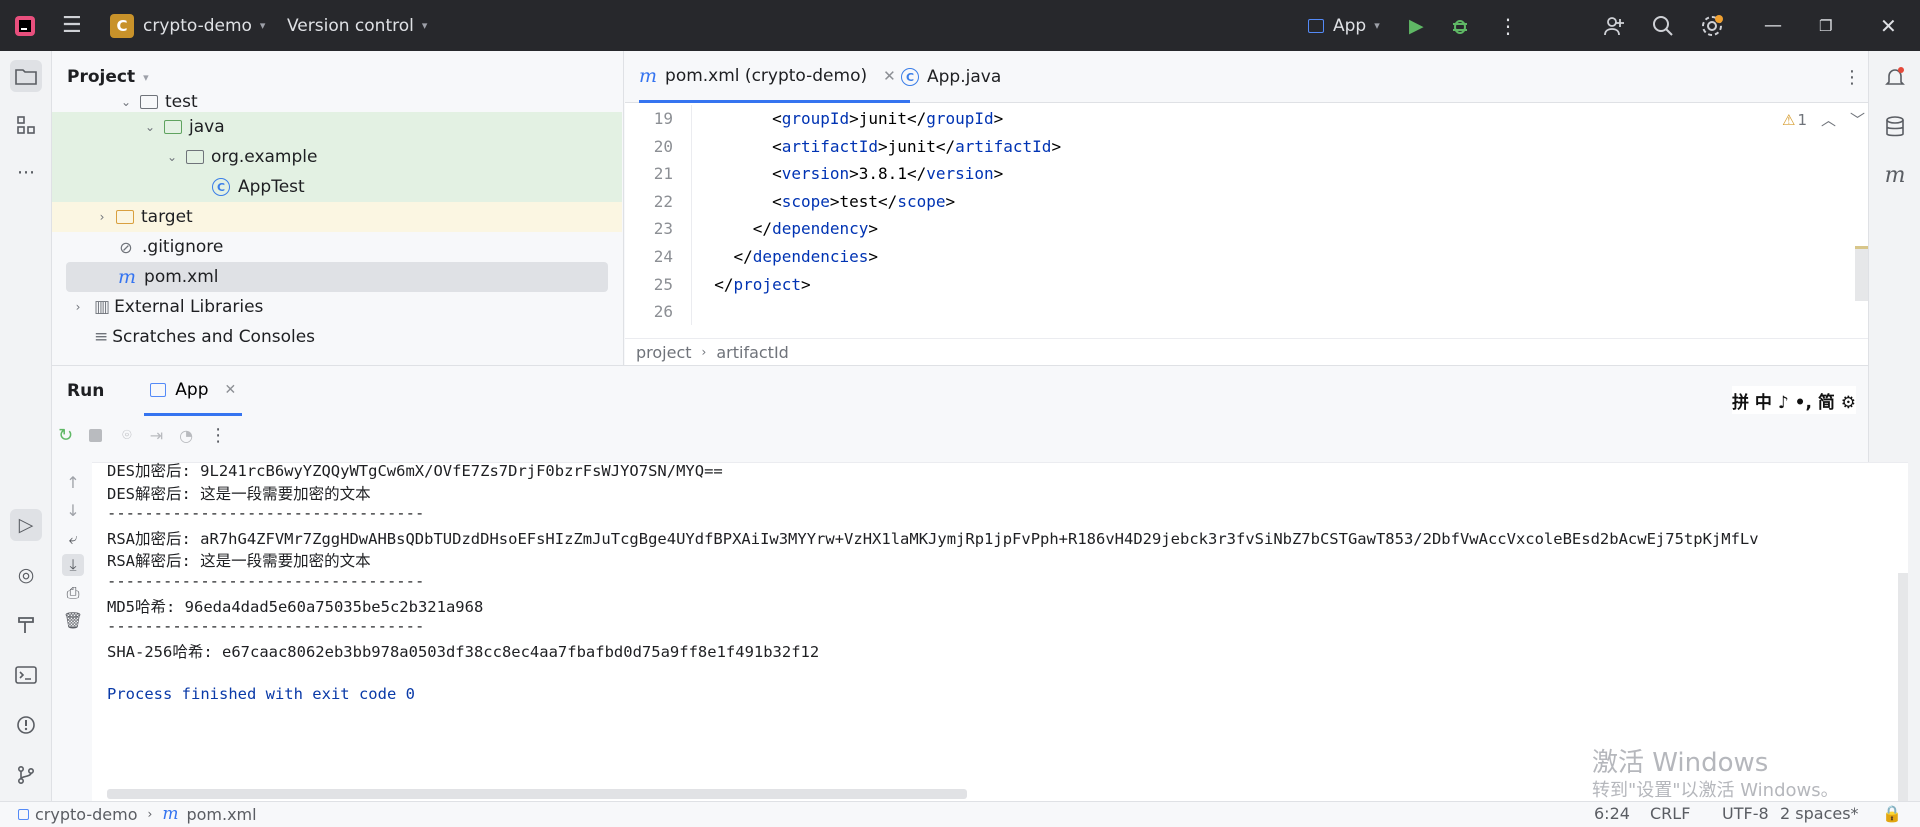  Describe the element at coordinates (26, 76) in the screenshot. I see `project-tool-icon` at that location.